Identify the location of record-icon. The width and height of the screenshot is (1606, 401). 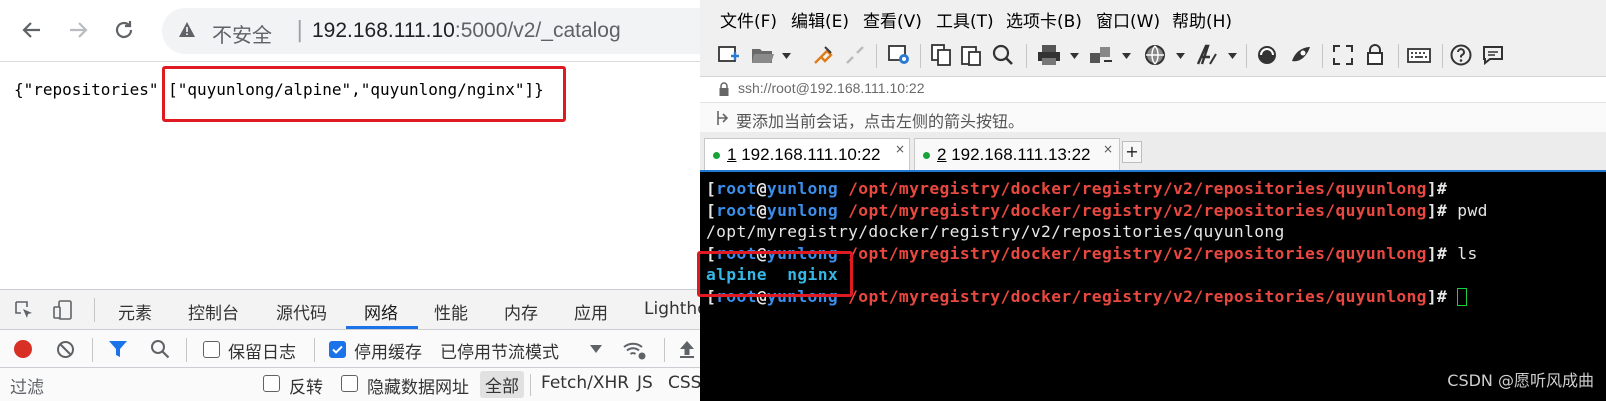
(23, 349).